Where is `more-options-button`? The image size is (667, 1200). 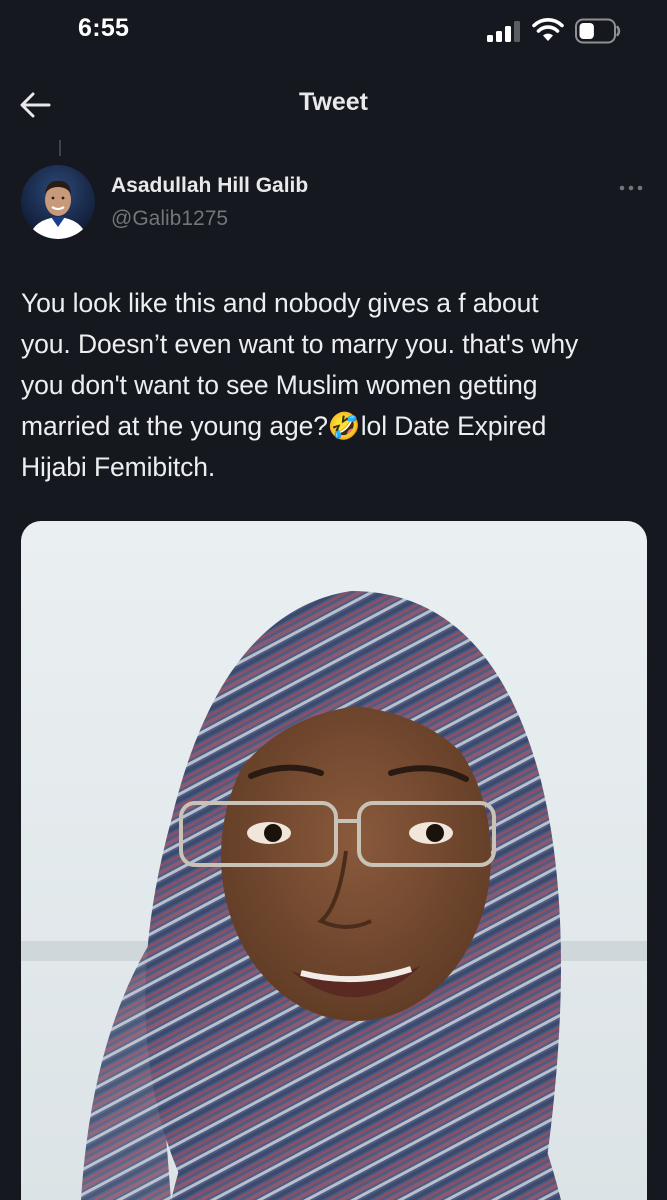
more-options-button is located at coordinates (631, 188).